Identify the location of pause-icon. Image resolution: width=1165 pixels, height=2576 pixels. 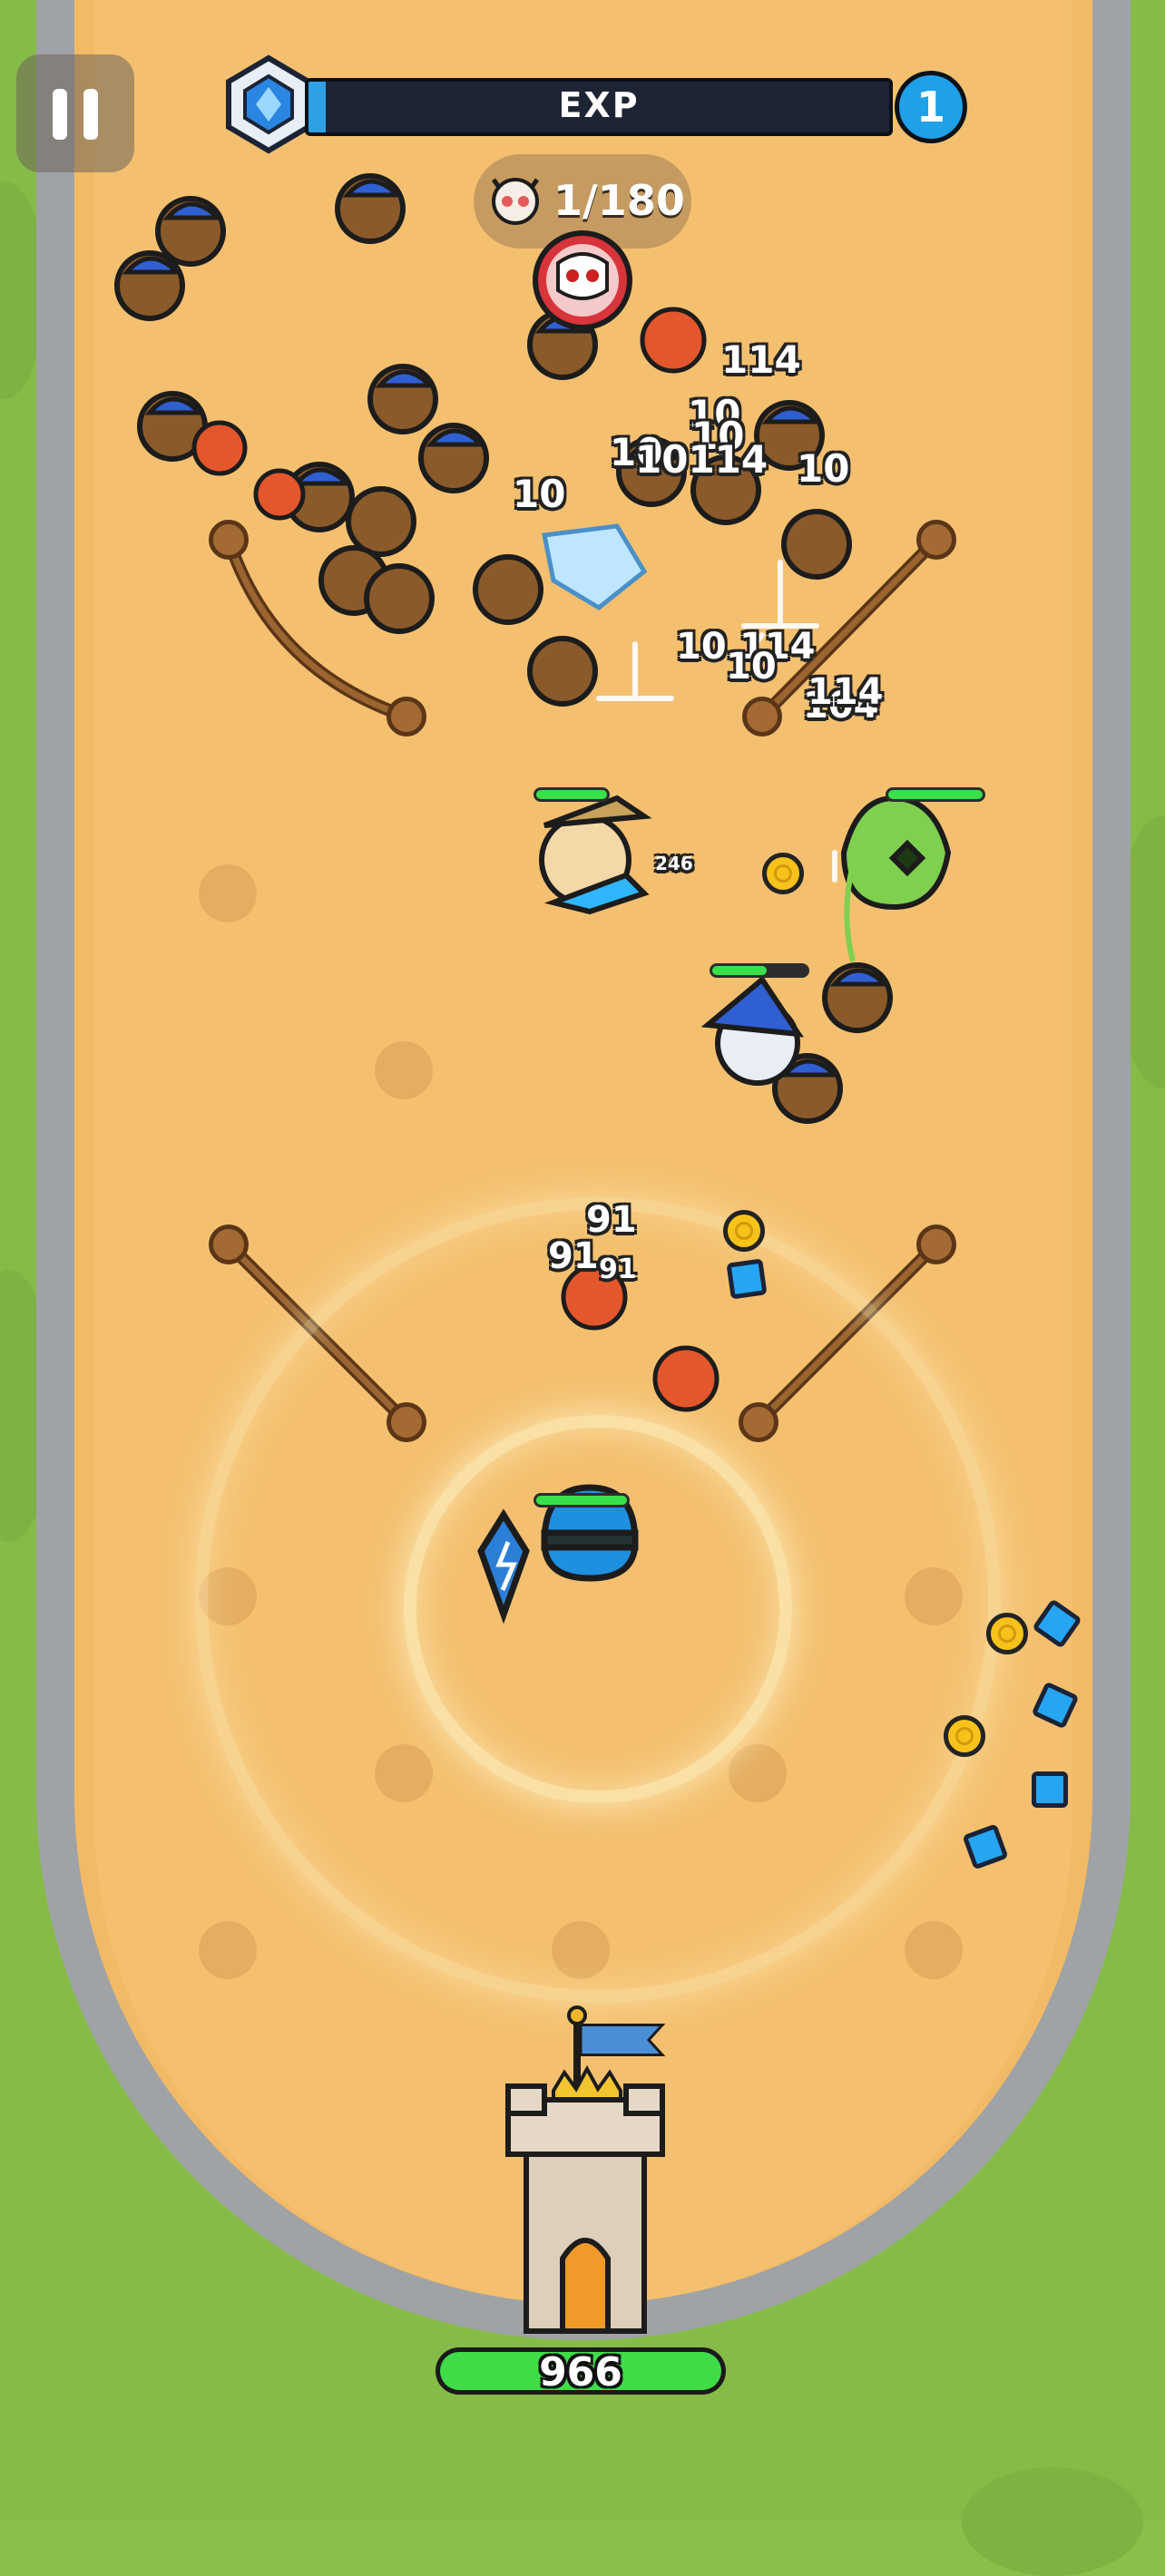
(60, 114).